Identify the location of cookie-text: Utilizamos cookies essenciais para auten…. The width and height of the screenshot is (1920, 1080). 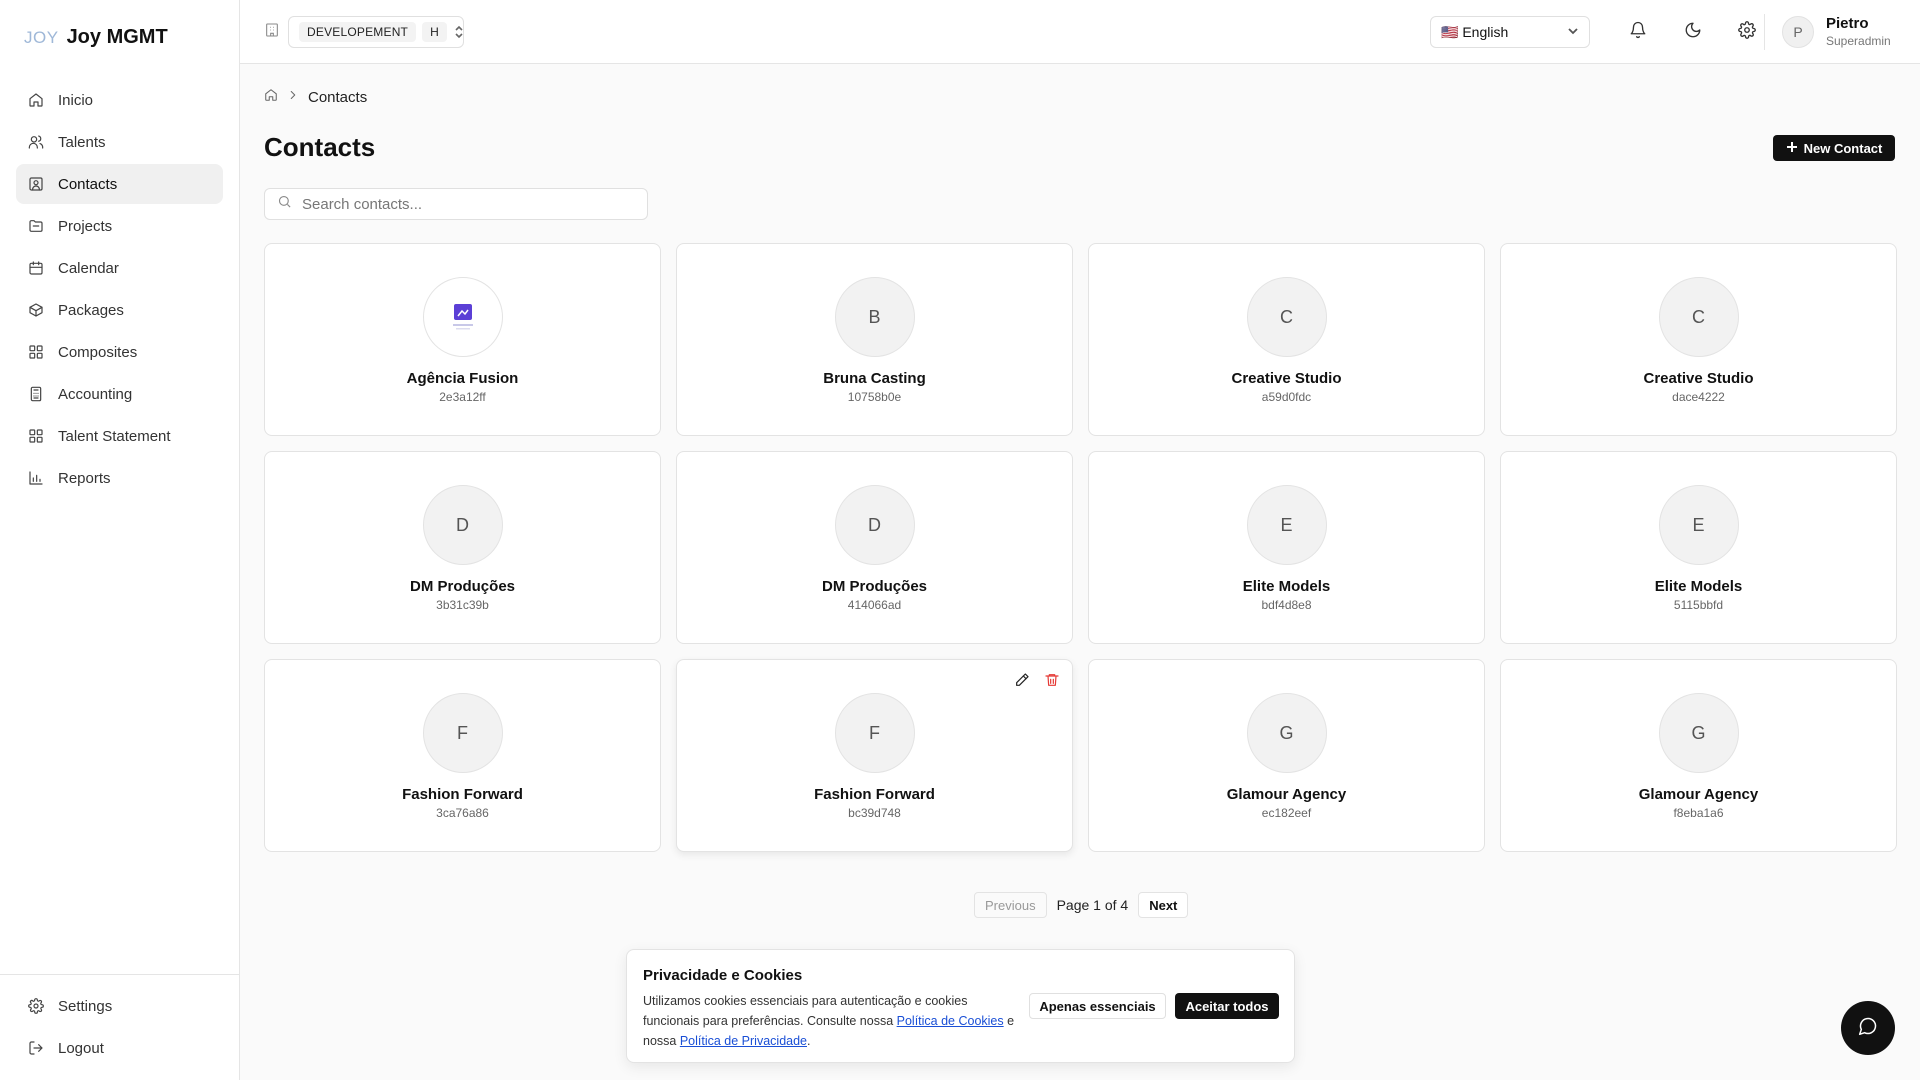
(833, 1021).